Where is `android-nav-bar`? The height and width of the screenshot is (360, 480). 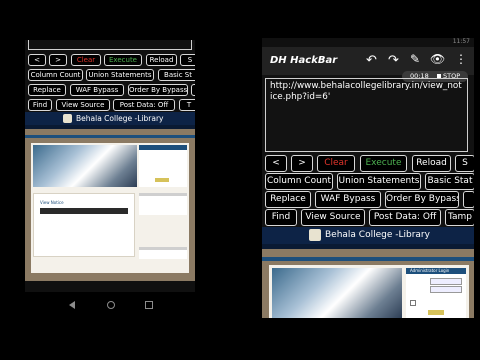 android-nav-bar is located at coordinates (110, 304).